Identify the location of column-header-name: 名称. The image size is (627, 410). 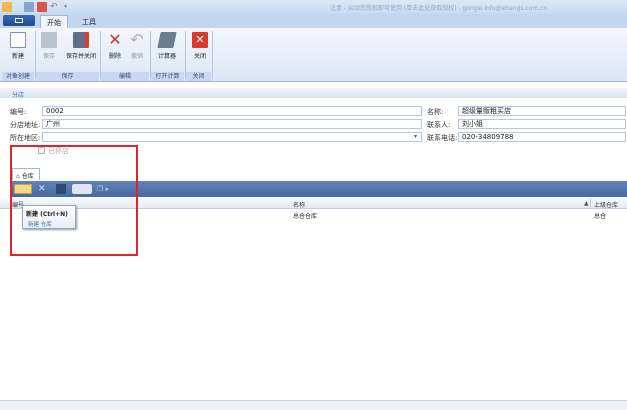
(299, 204).